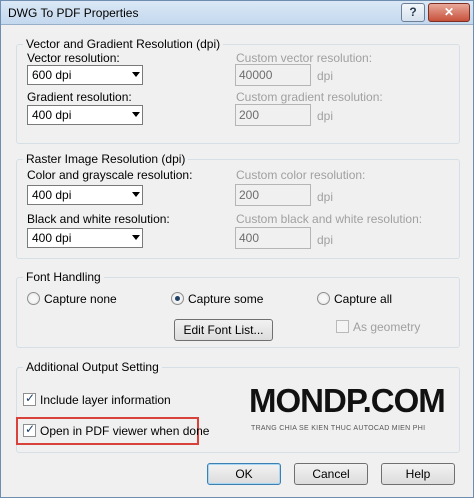 This screenshot has height=498, width=474. I want to click on capture-some-label: Capture some, so click(226, 299).